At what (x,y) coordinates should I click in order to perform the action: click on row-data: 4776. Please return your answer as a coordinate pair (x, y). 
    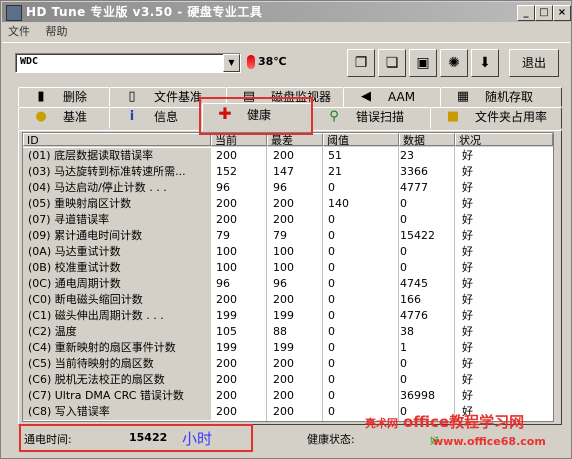
    Looking at the image, I should click on (414, 315).